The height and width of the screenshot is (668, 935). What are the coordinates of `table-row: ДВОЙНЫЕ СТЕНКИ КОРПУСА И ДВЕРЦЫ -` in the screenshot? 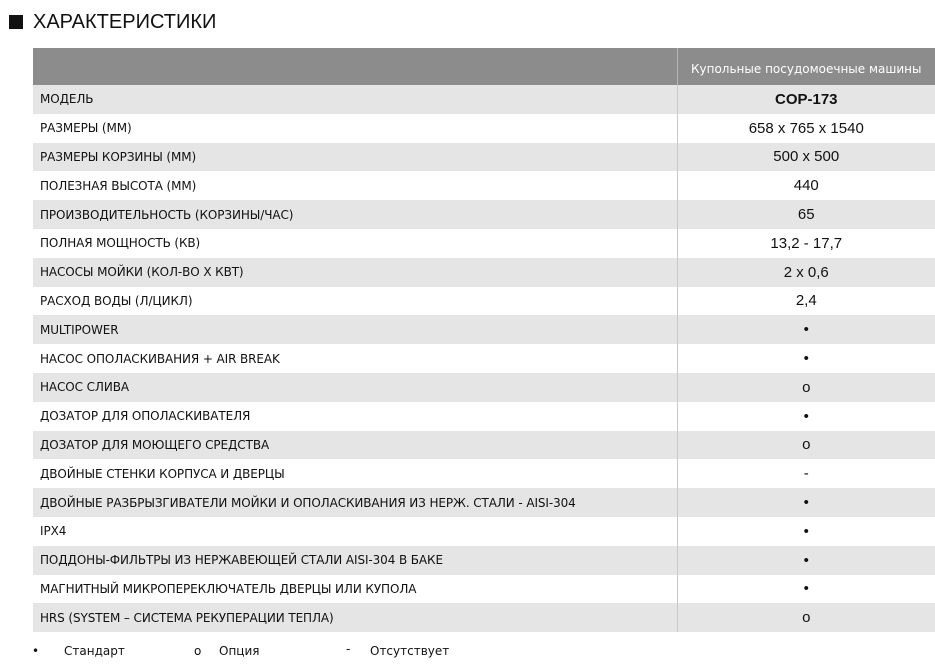 It's located at (484, 474).